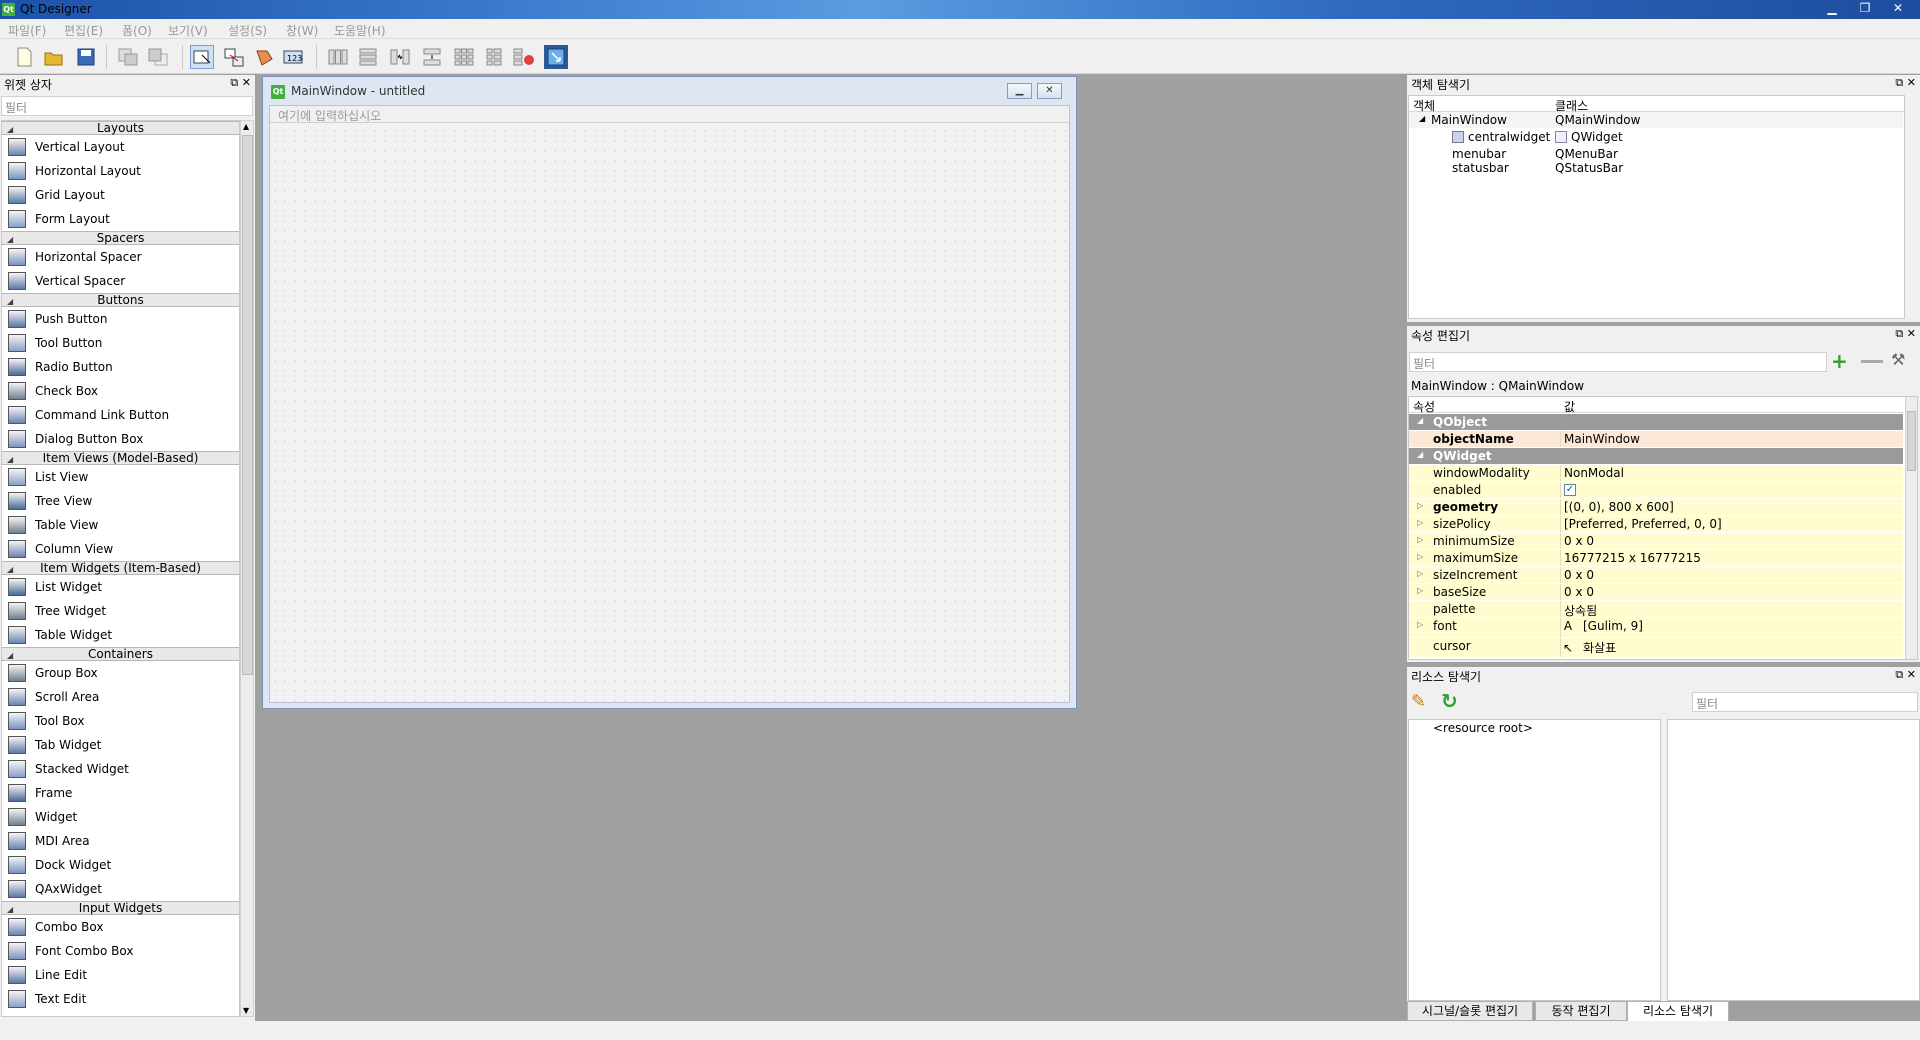 This screenshot has width=1920, height=1040. Describe the element at coordinates (120, 171) in the screenshot. I see `widget-item: Horizontal Layout` at that location.